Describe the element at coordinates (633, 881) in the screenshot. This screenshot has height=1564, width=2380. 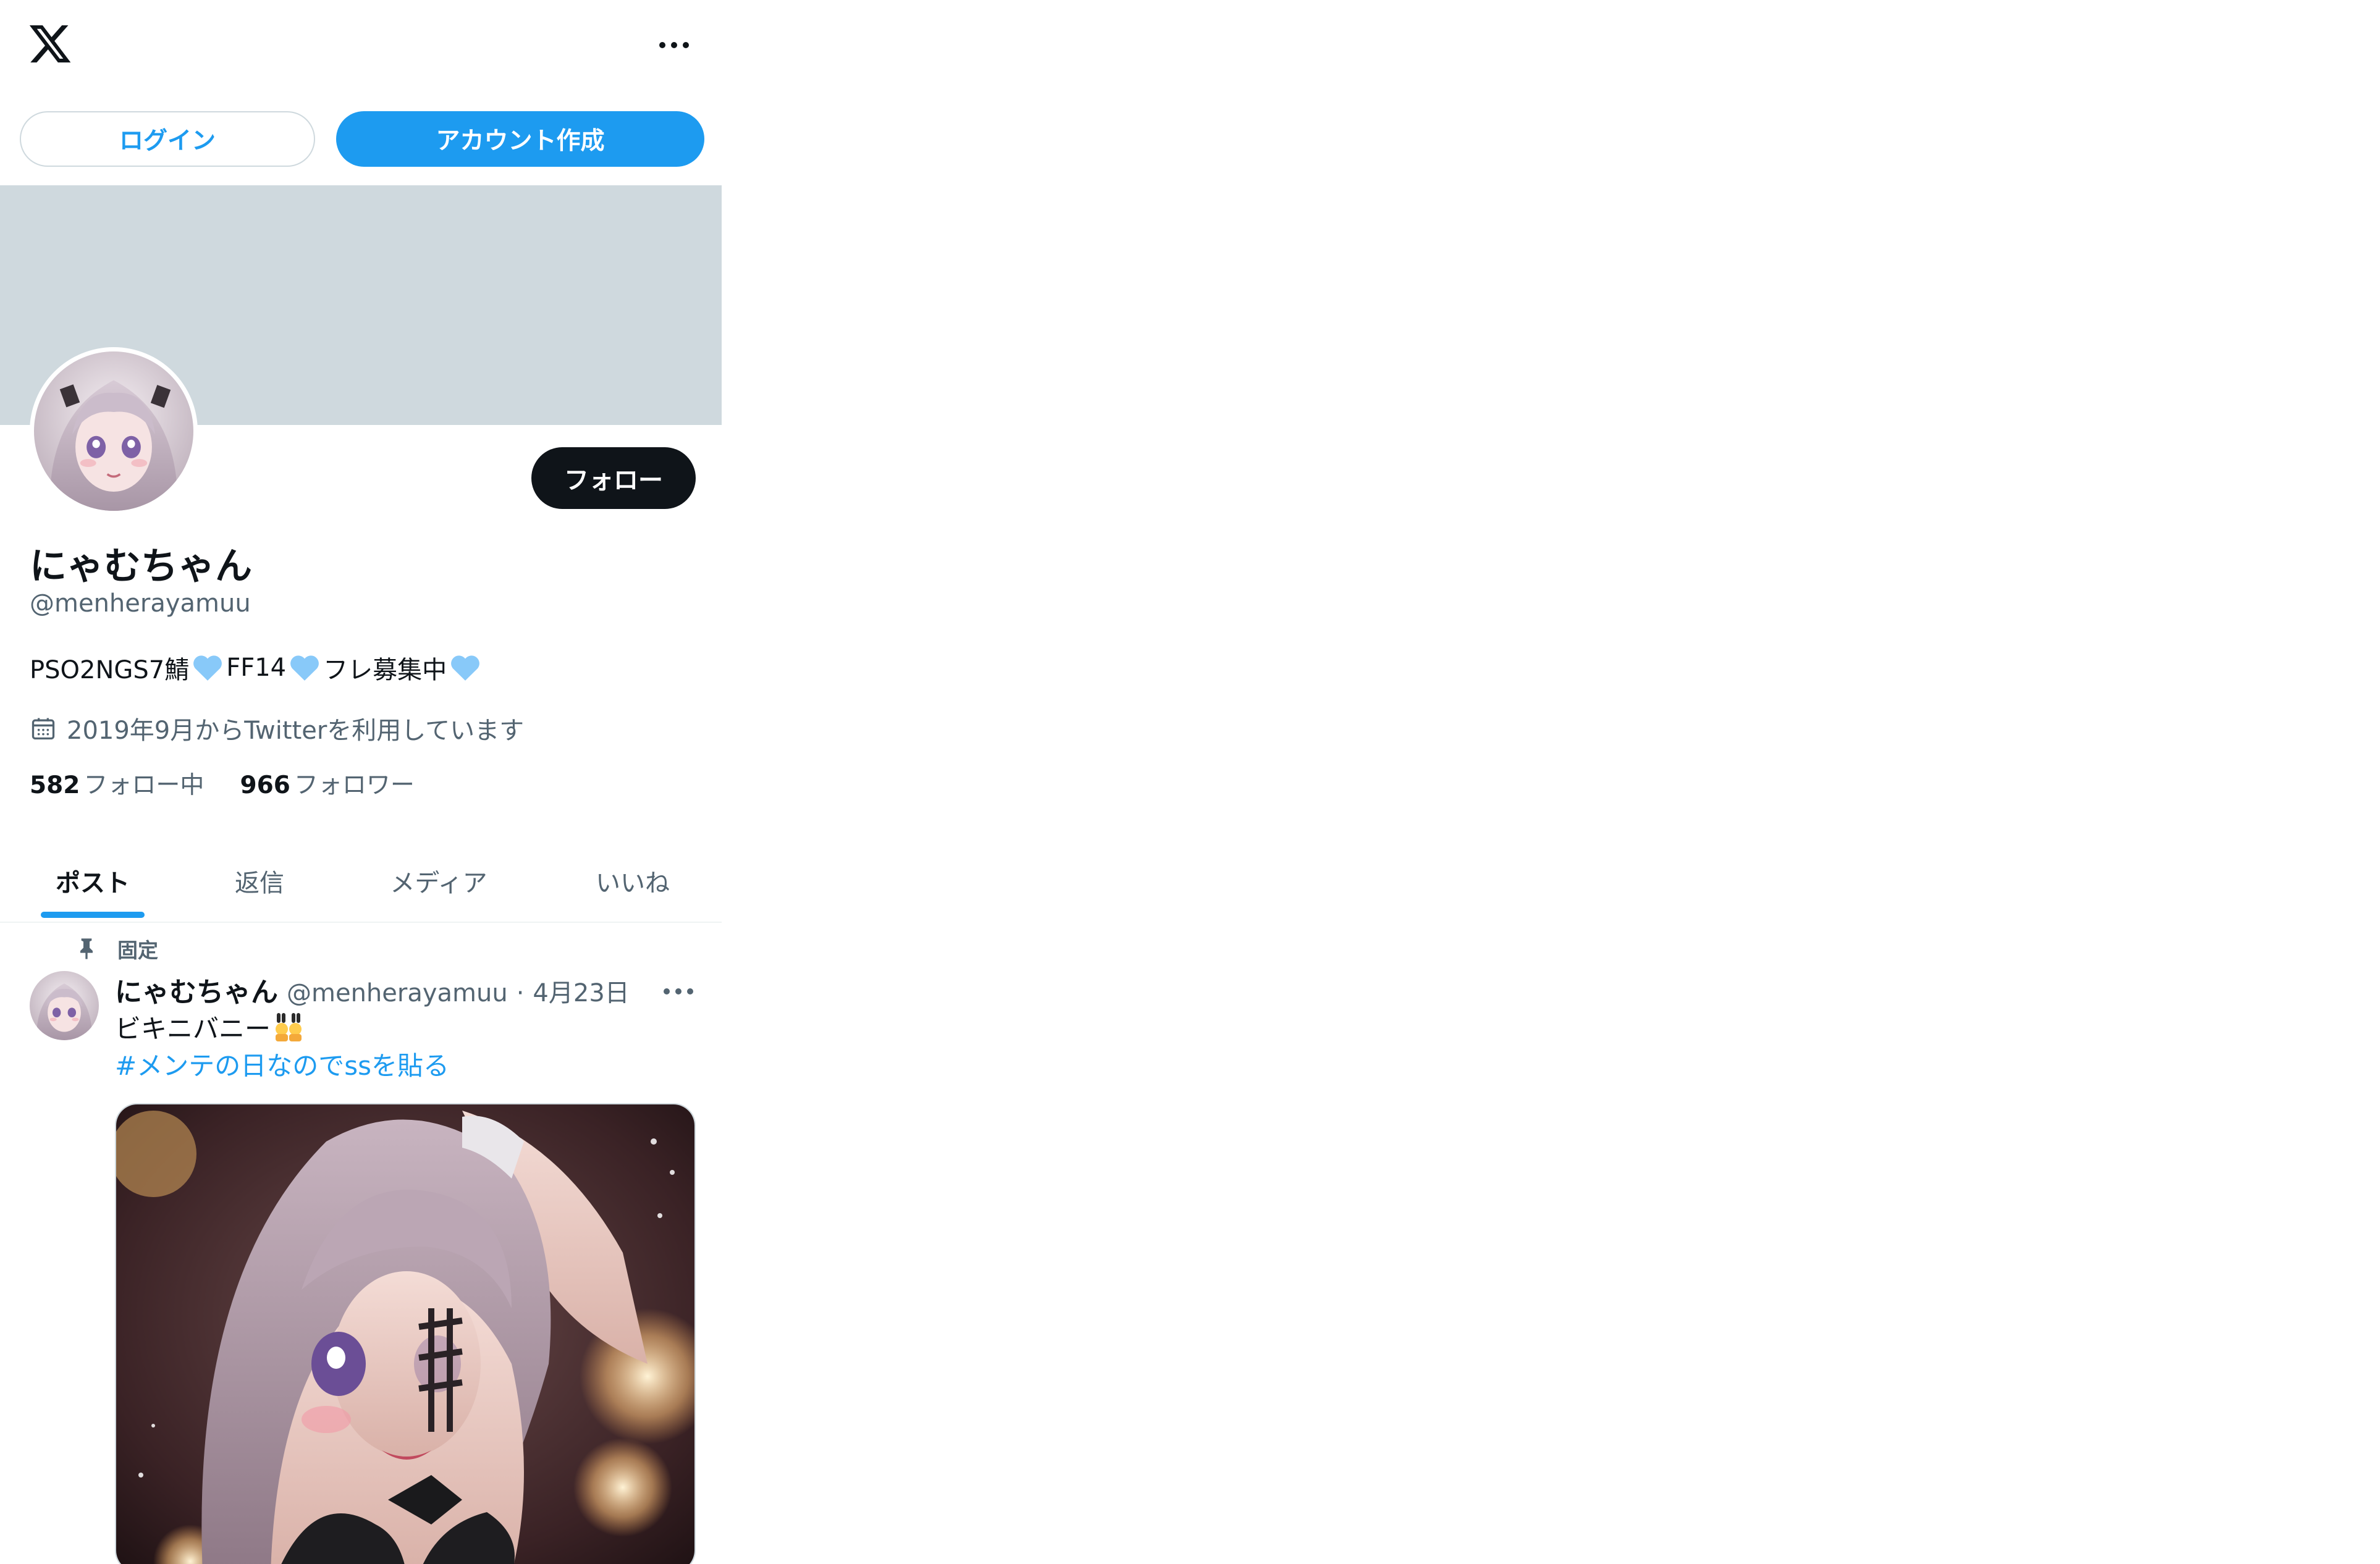
I see `tab-likes: いいね` at that location.